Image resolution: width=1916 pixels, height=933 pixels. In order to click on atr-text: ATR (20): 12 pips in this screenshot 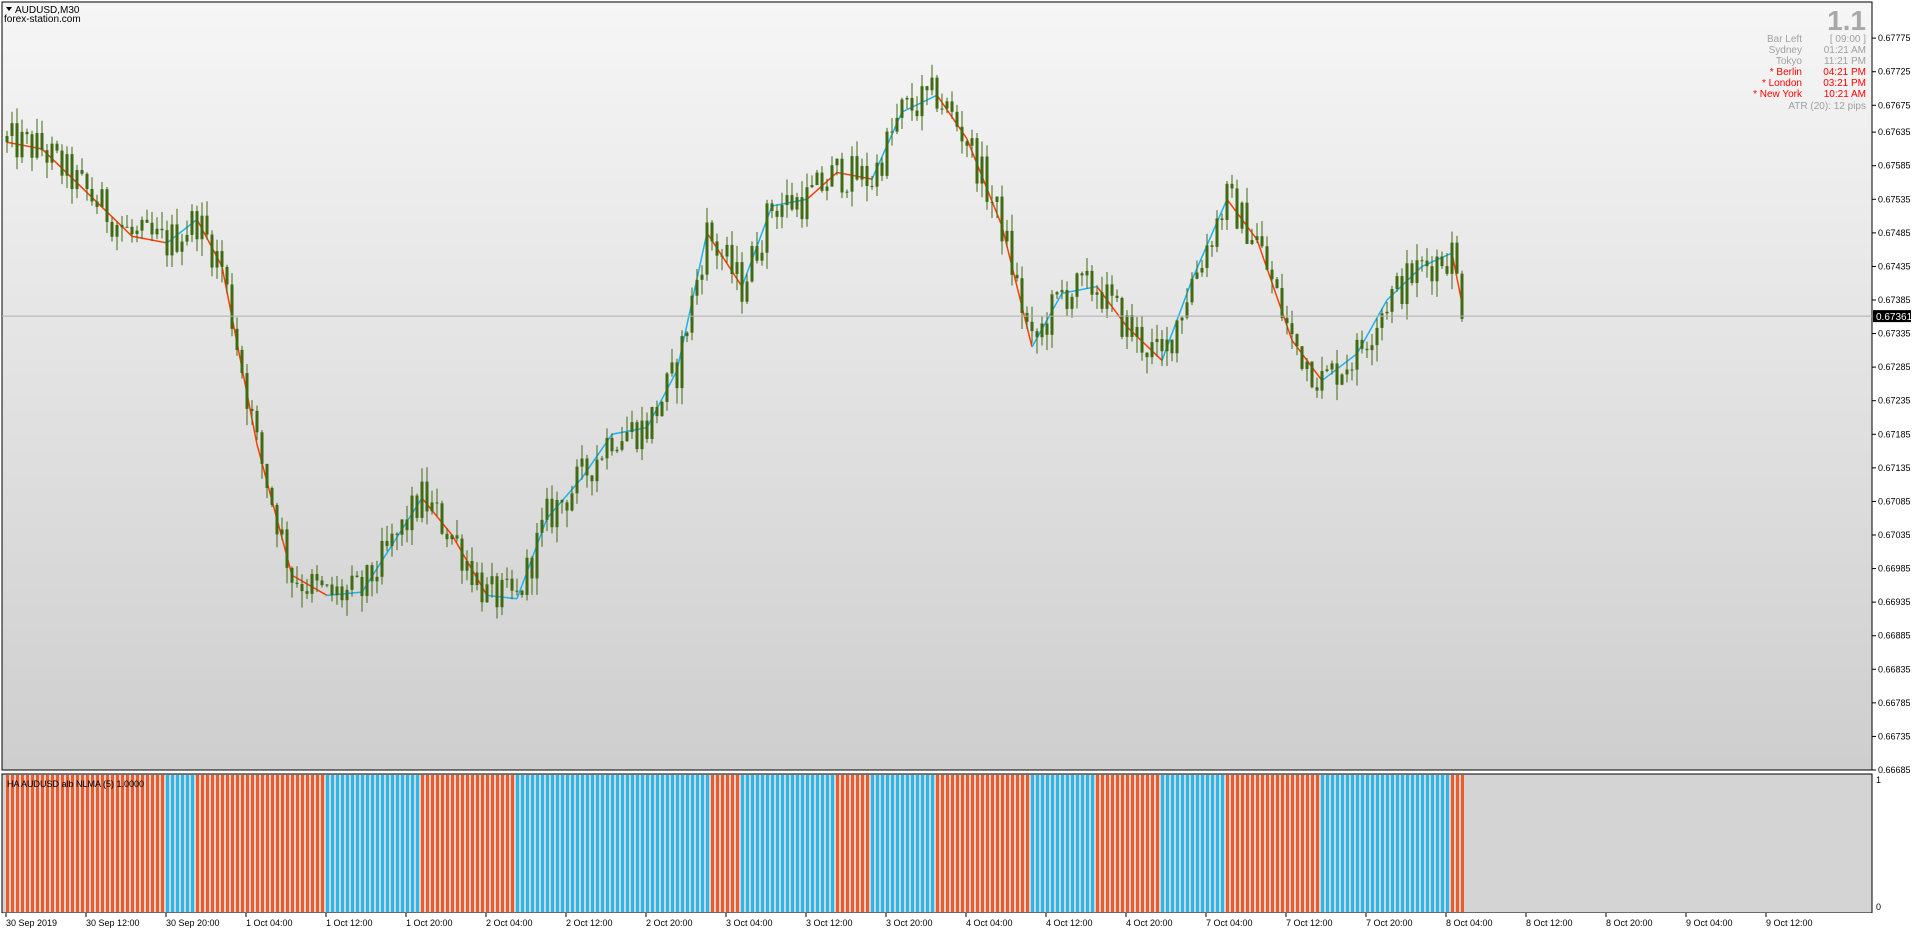, I will do `click(1827, 106)`.